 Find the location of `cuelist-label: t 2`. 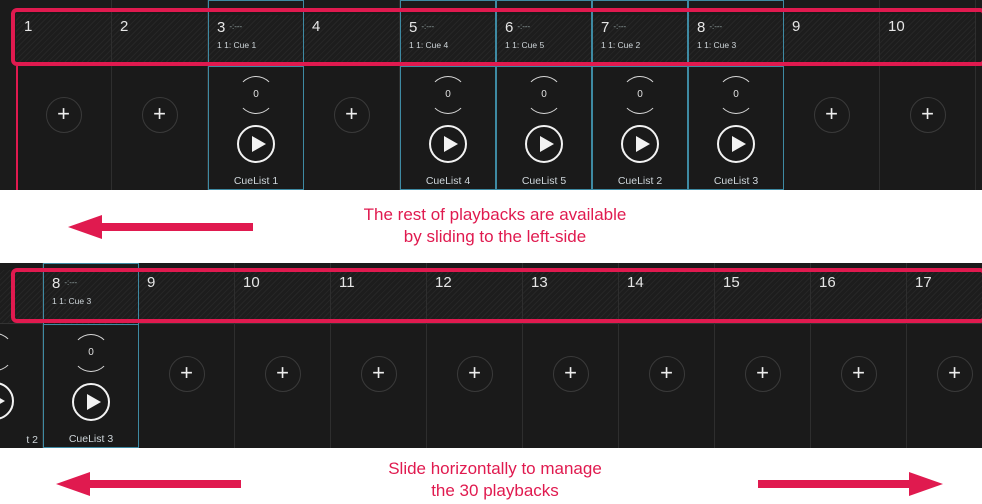

cuelist-label: t 2 is located at coordinates (32, 440).